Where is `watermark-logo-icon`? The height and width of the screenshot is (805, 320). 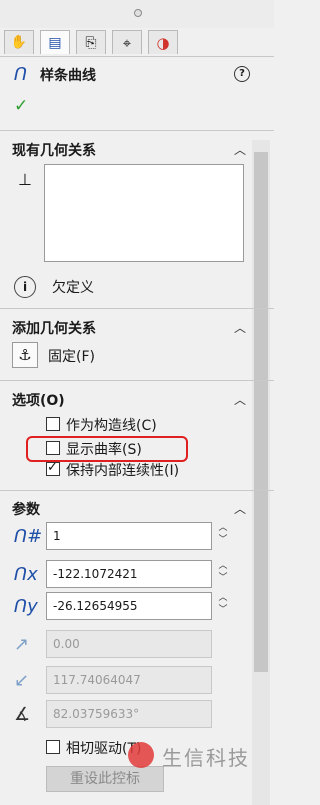
watermark-logo-icon is located at coordinates (141, 755).